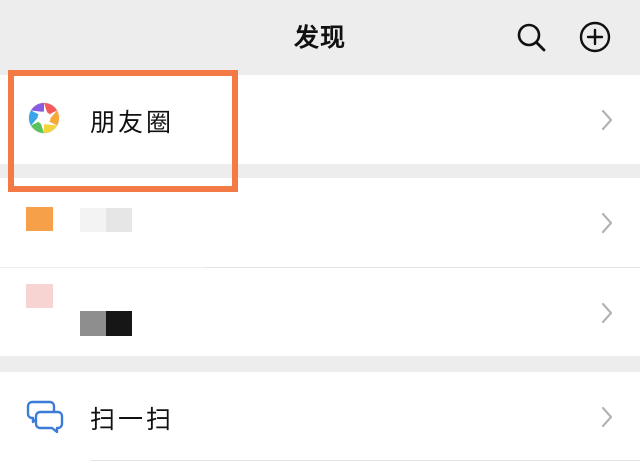  What do you see at coordinates (39, 296) in the screenshot?
I see `pink-square-icon` at bounding box center [39, 296].